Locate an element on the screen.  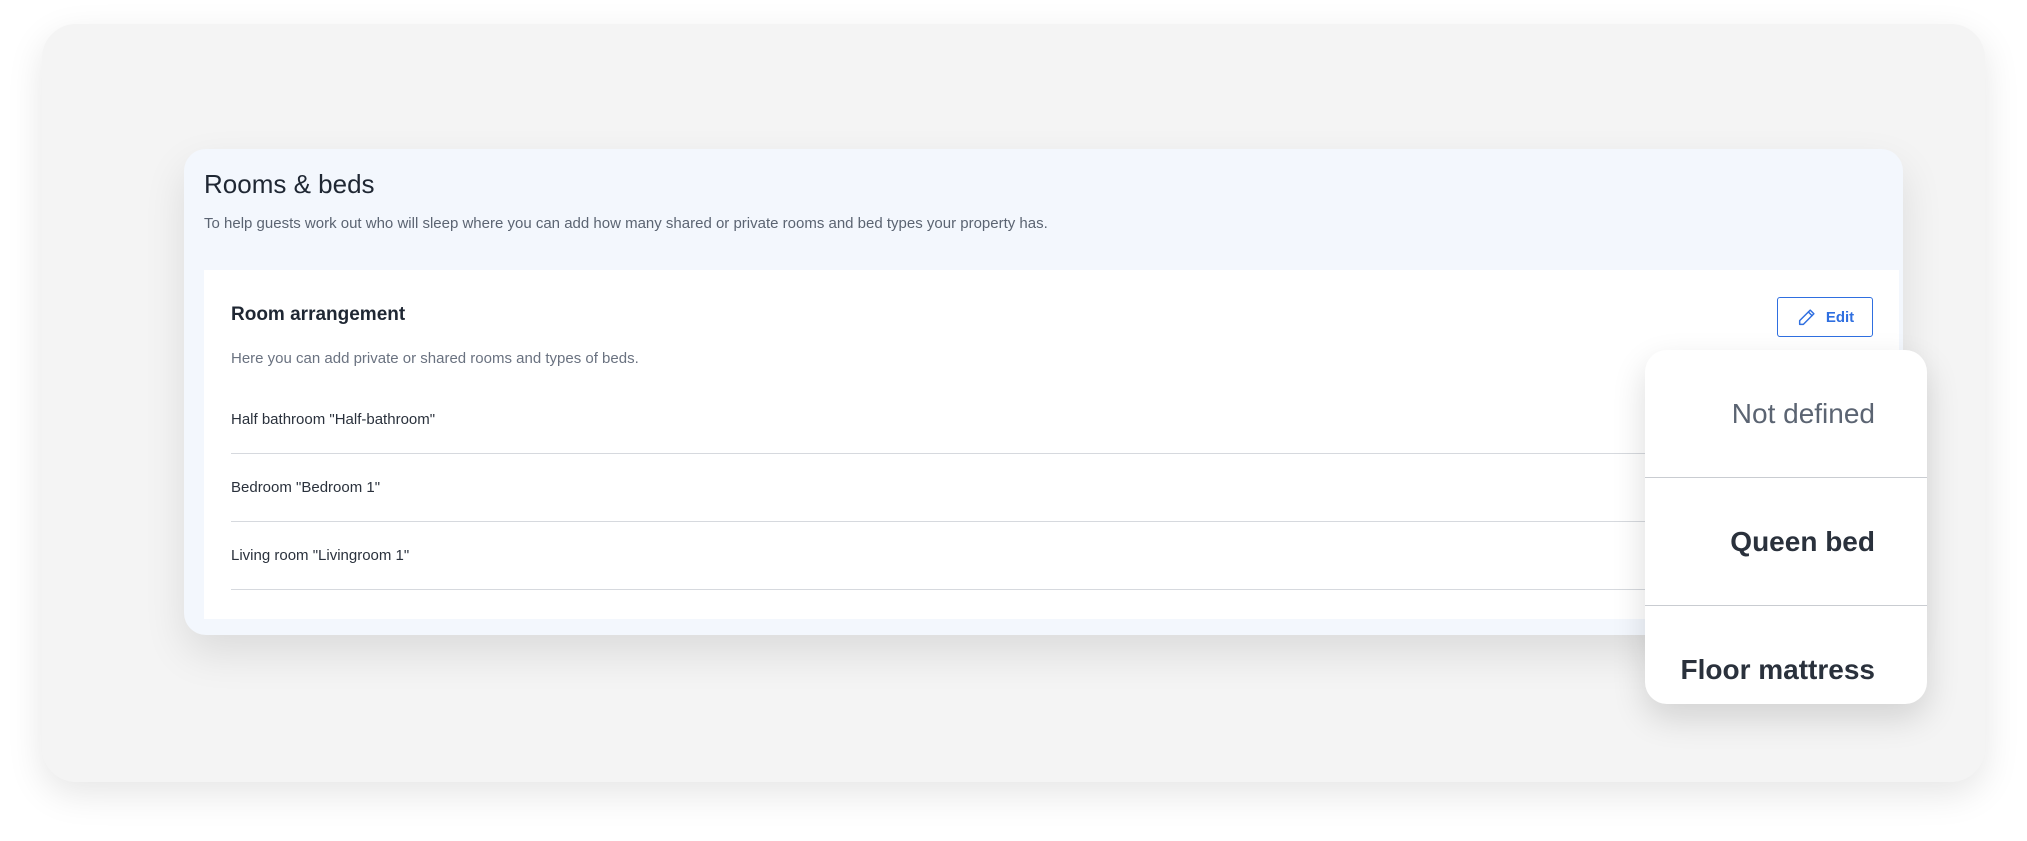
edit-button: Edit is located at coordinates (1825, 317).